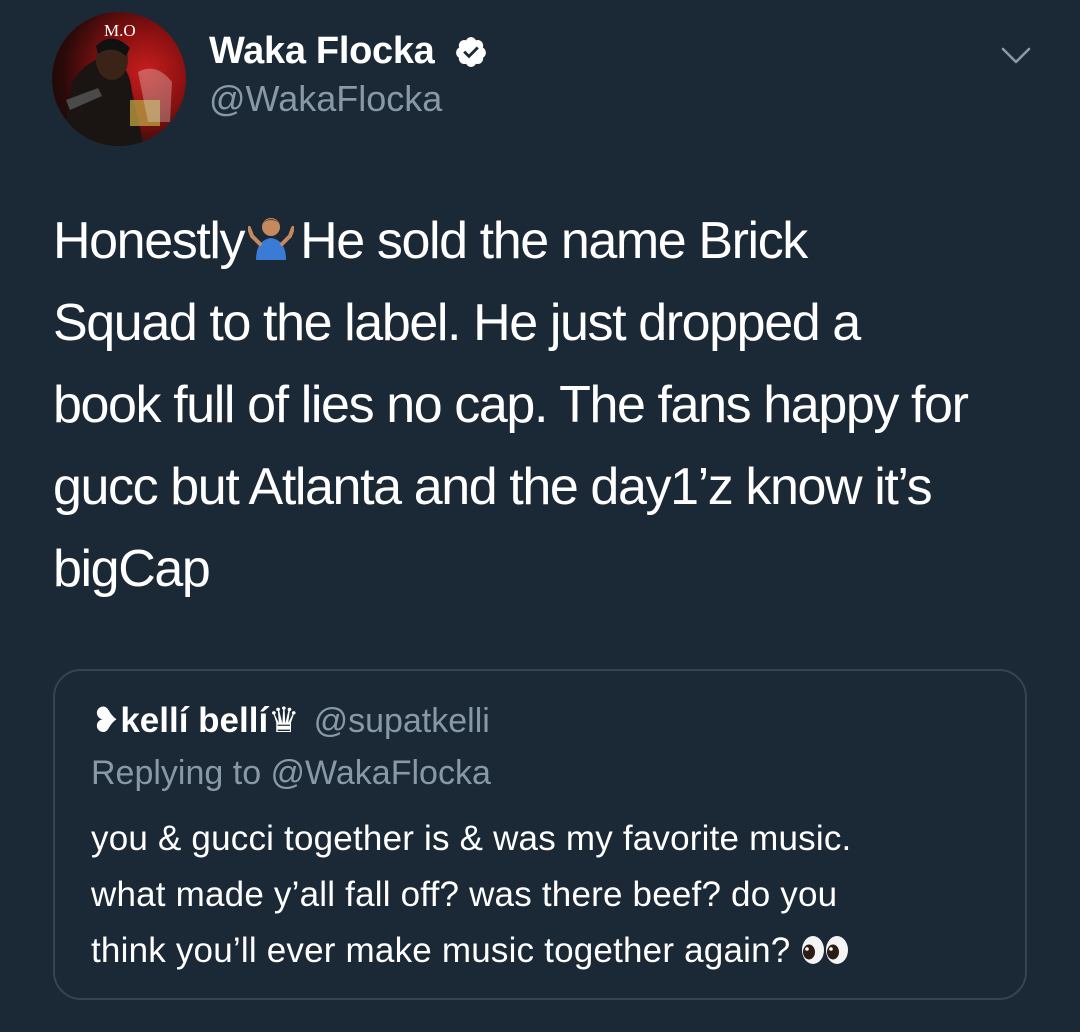 Image resolution: width=1080 pixels, height=1032 pixels. I want to click on eyes-emoji, so click(825, 950).